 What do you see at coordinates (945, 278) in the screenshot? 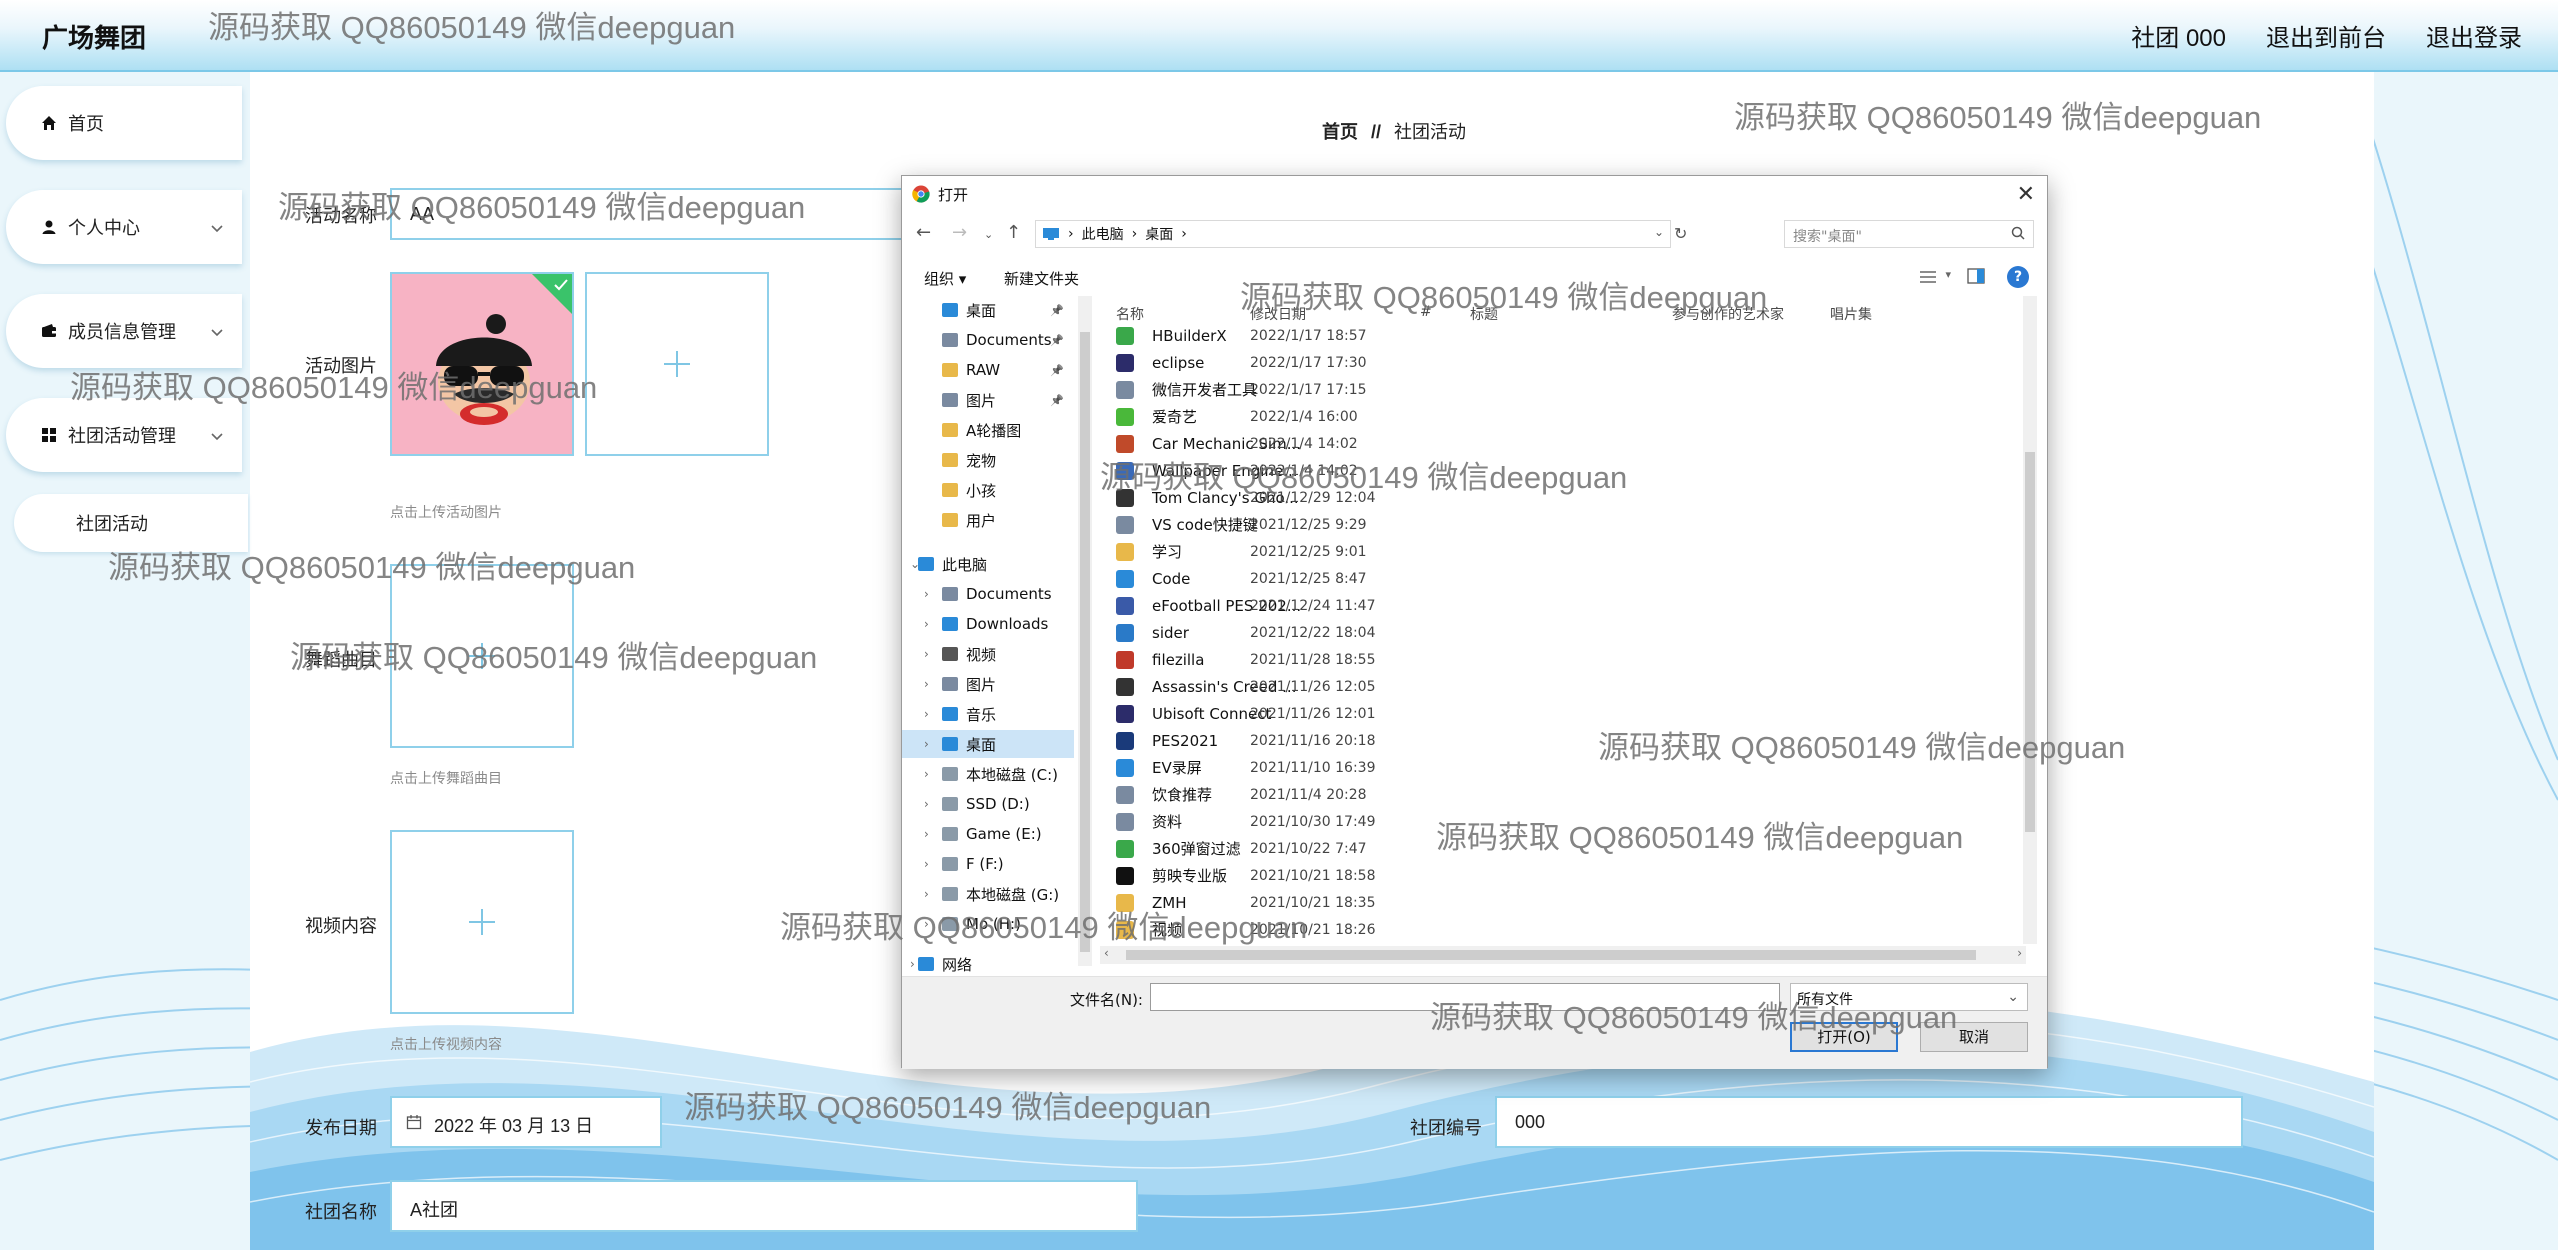
I see `organize-menu: 组织 ▾` at bounding box center [945, 278].